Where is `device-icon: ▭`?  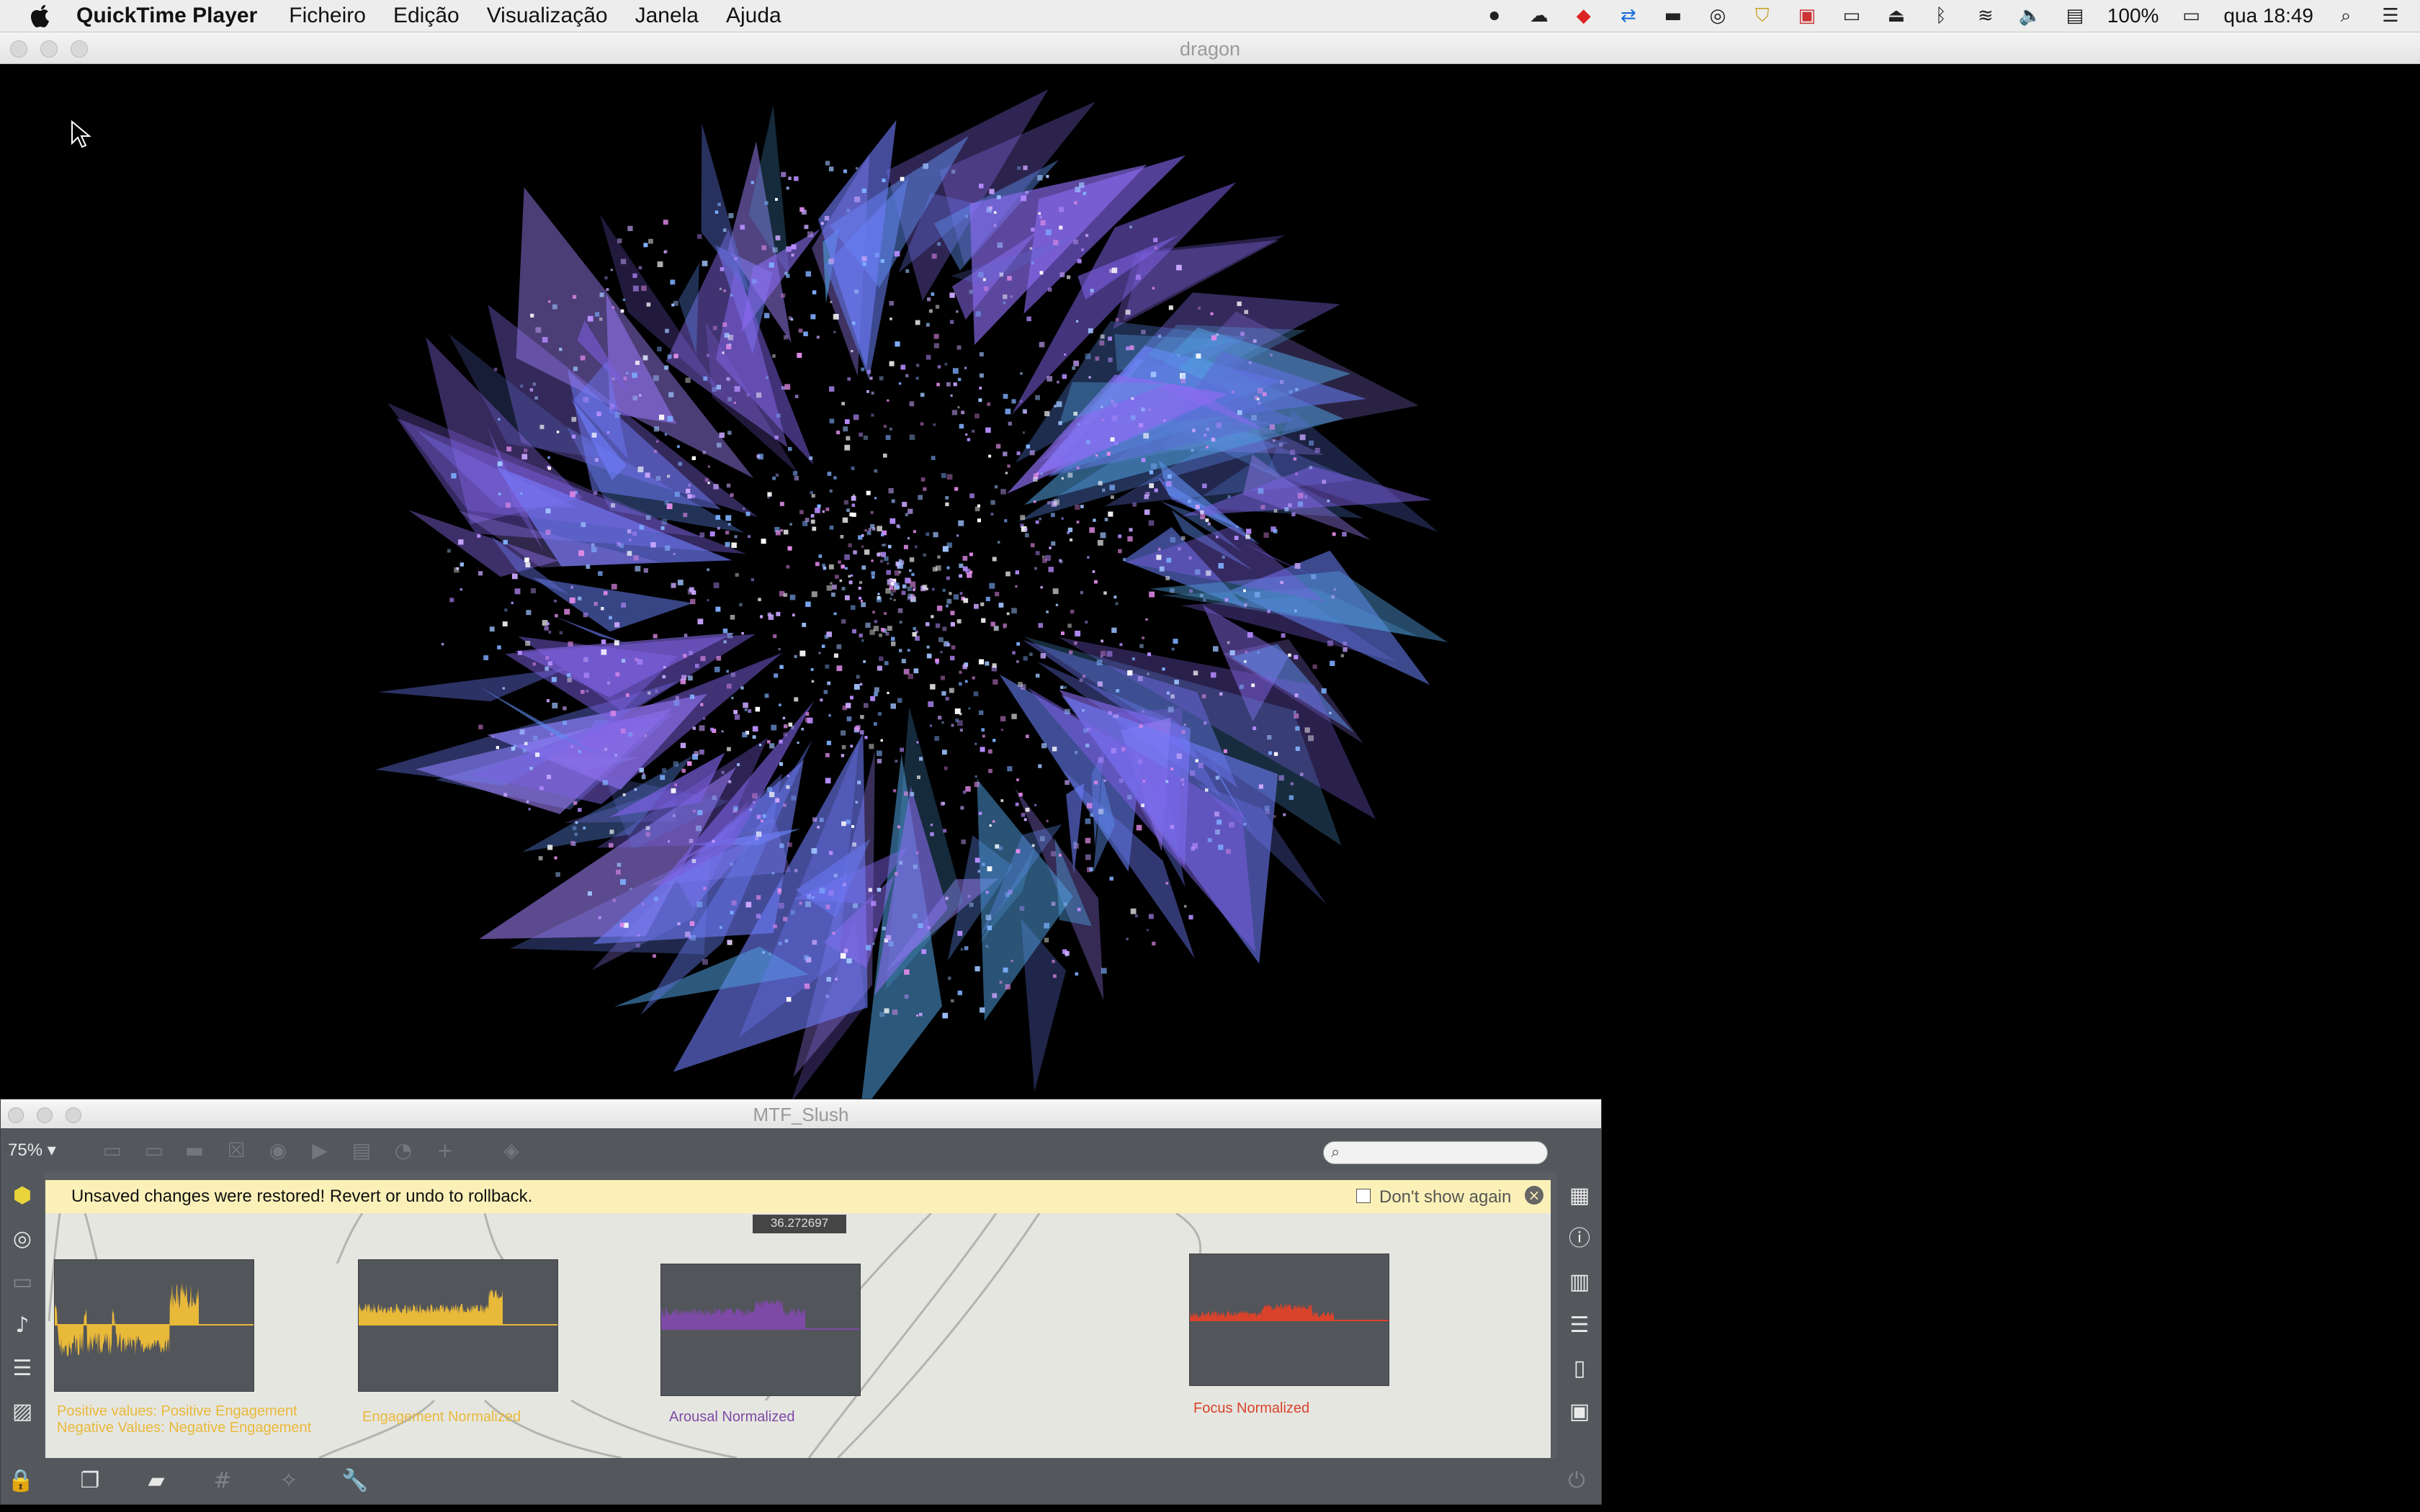
device-icon: ▭ is located at coordinates (22, 1282).